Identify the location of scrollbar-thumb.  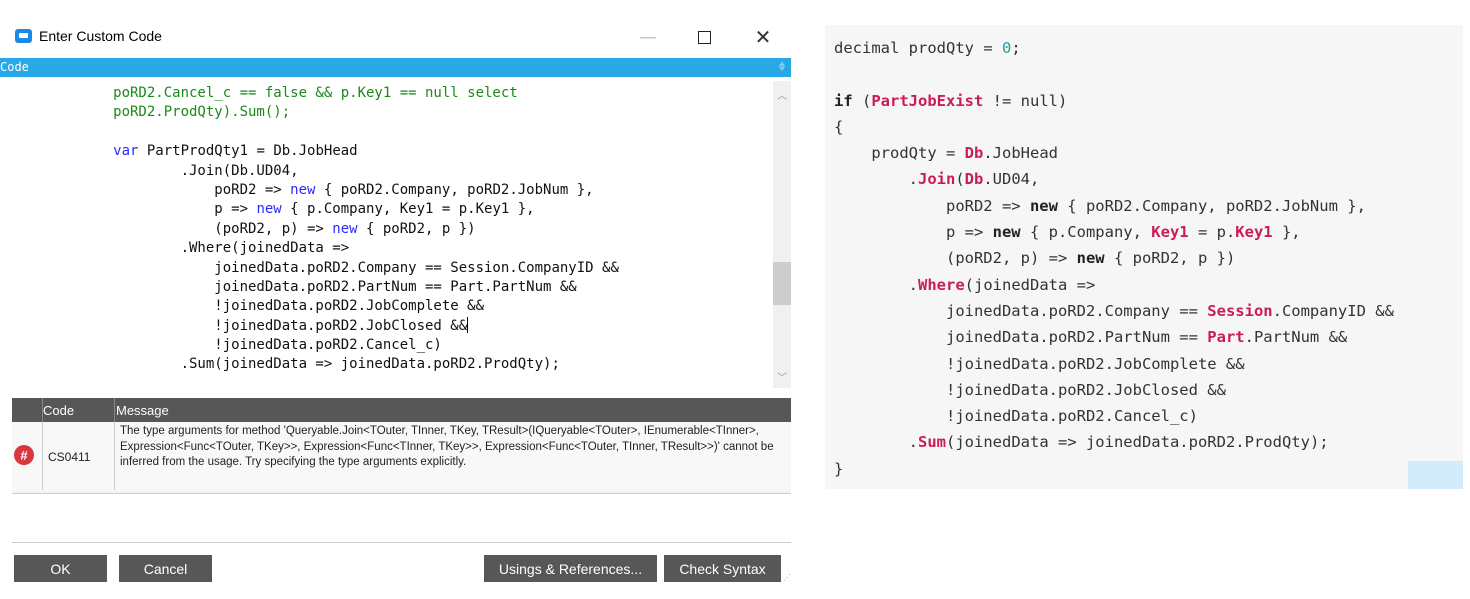
(782, 283).